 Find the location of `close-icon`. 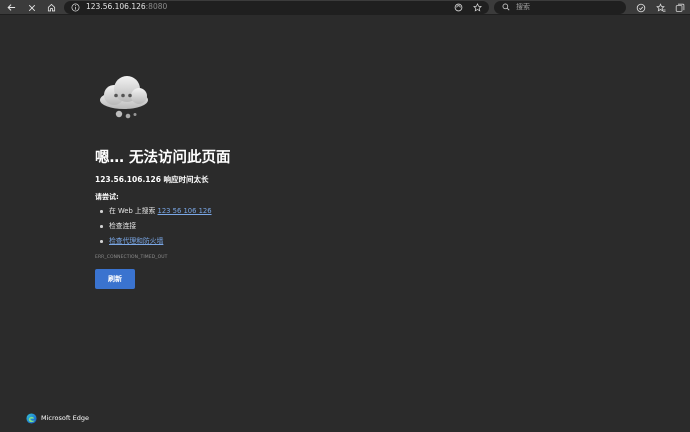

close-icon is located at coordinates (32, 7).